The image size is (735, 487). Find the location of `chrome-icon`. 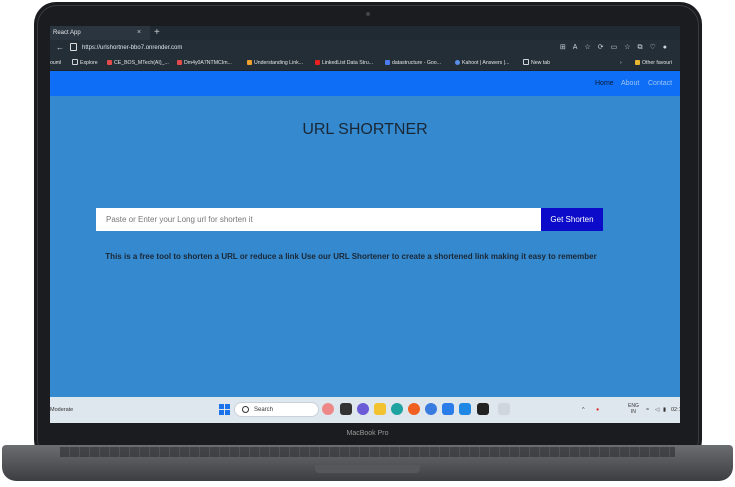

chrome-icon is located at coordinates (431, 409).